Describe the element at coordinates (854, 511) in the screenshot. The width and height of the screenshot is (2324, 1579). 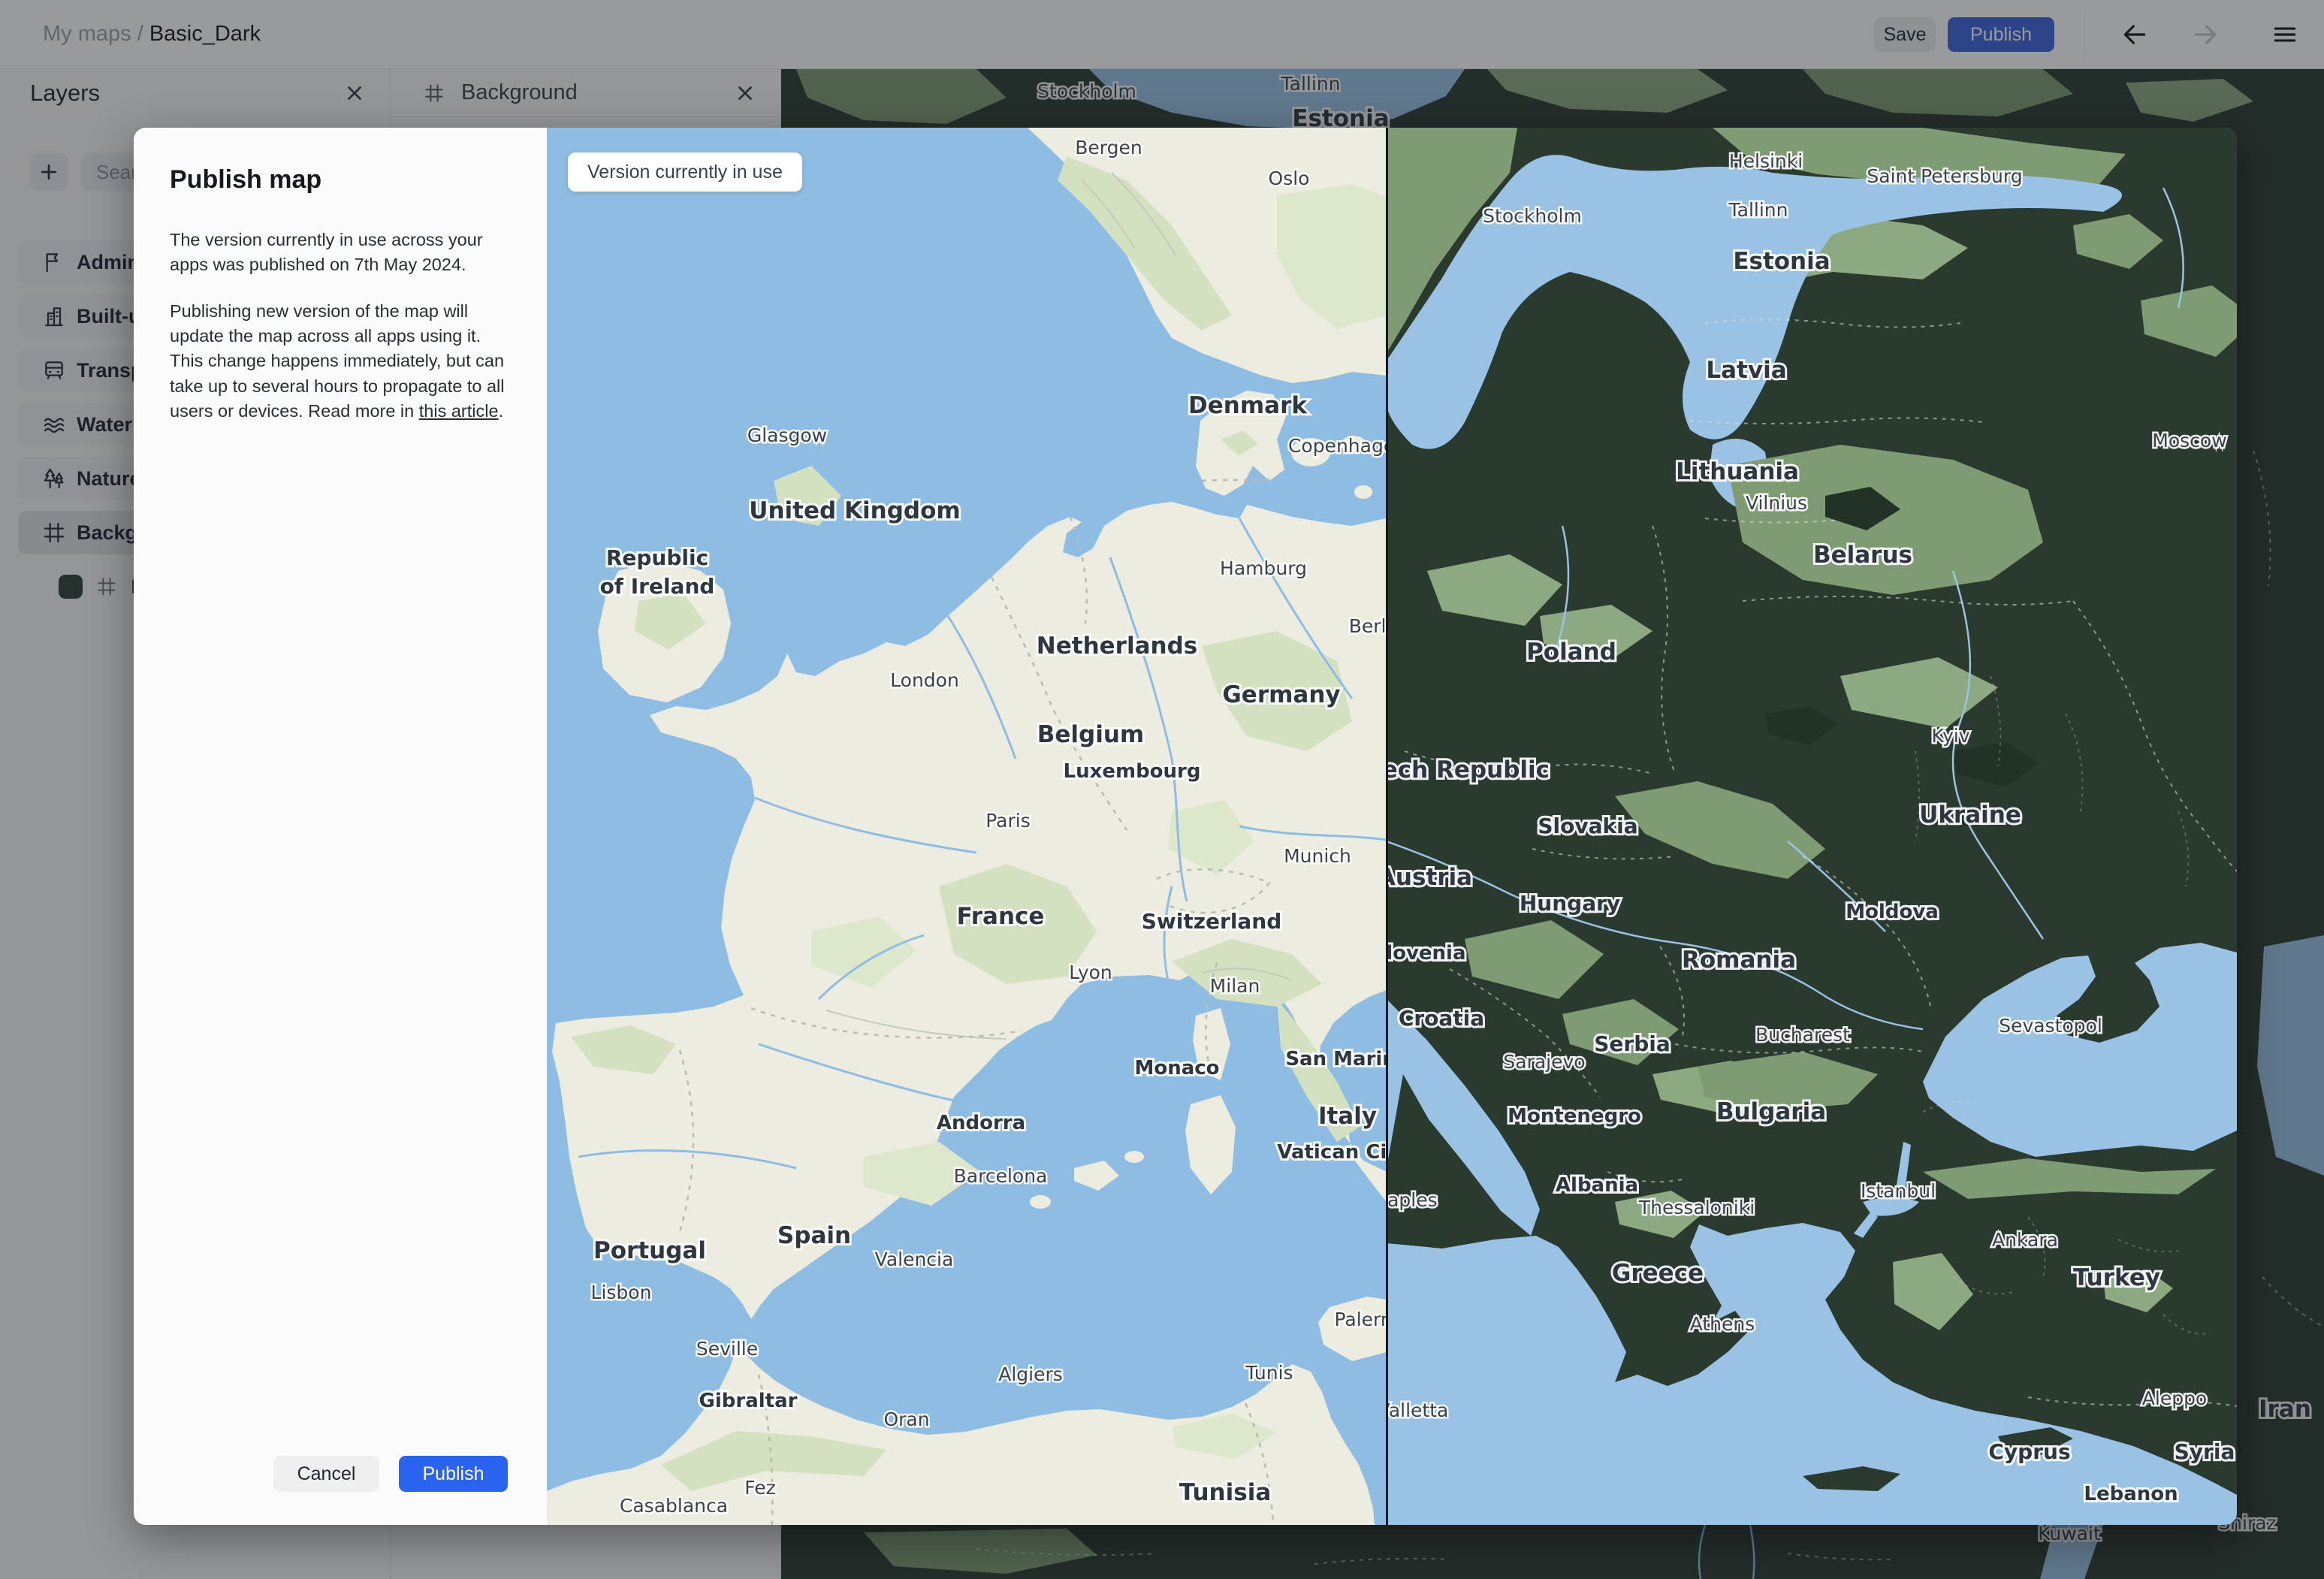
I see `map-label: United Kingdom` at that location.